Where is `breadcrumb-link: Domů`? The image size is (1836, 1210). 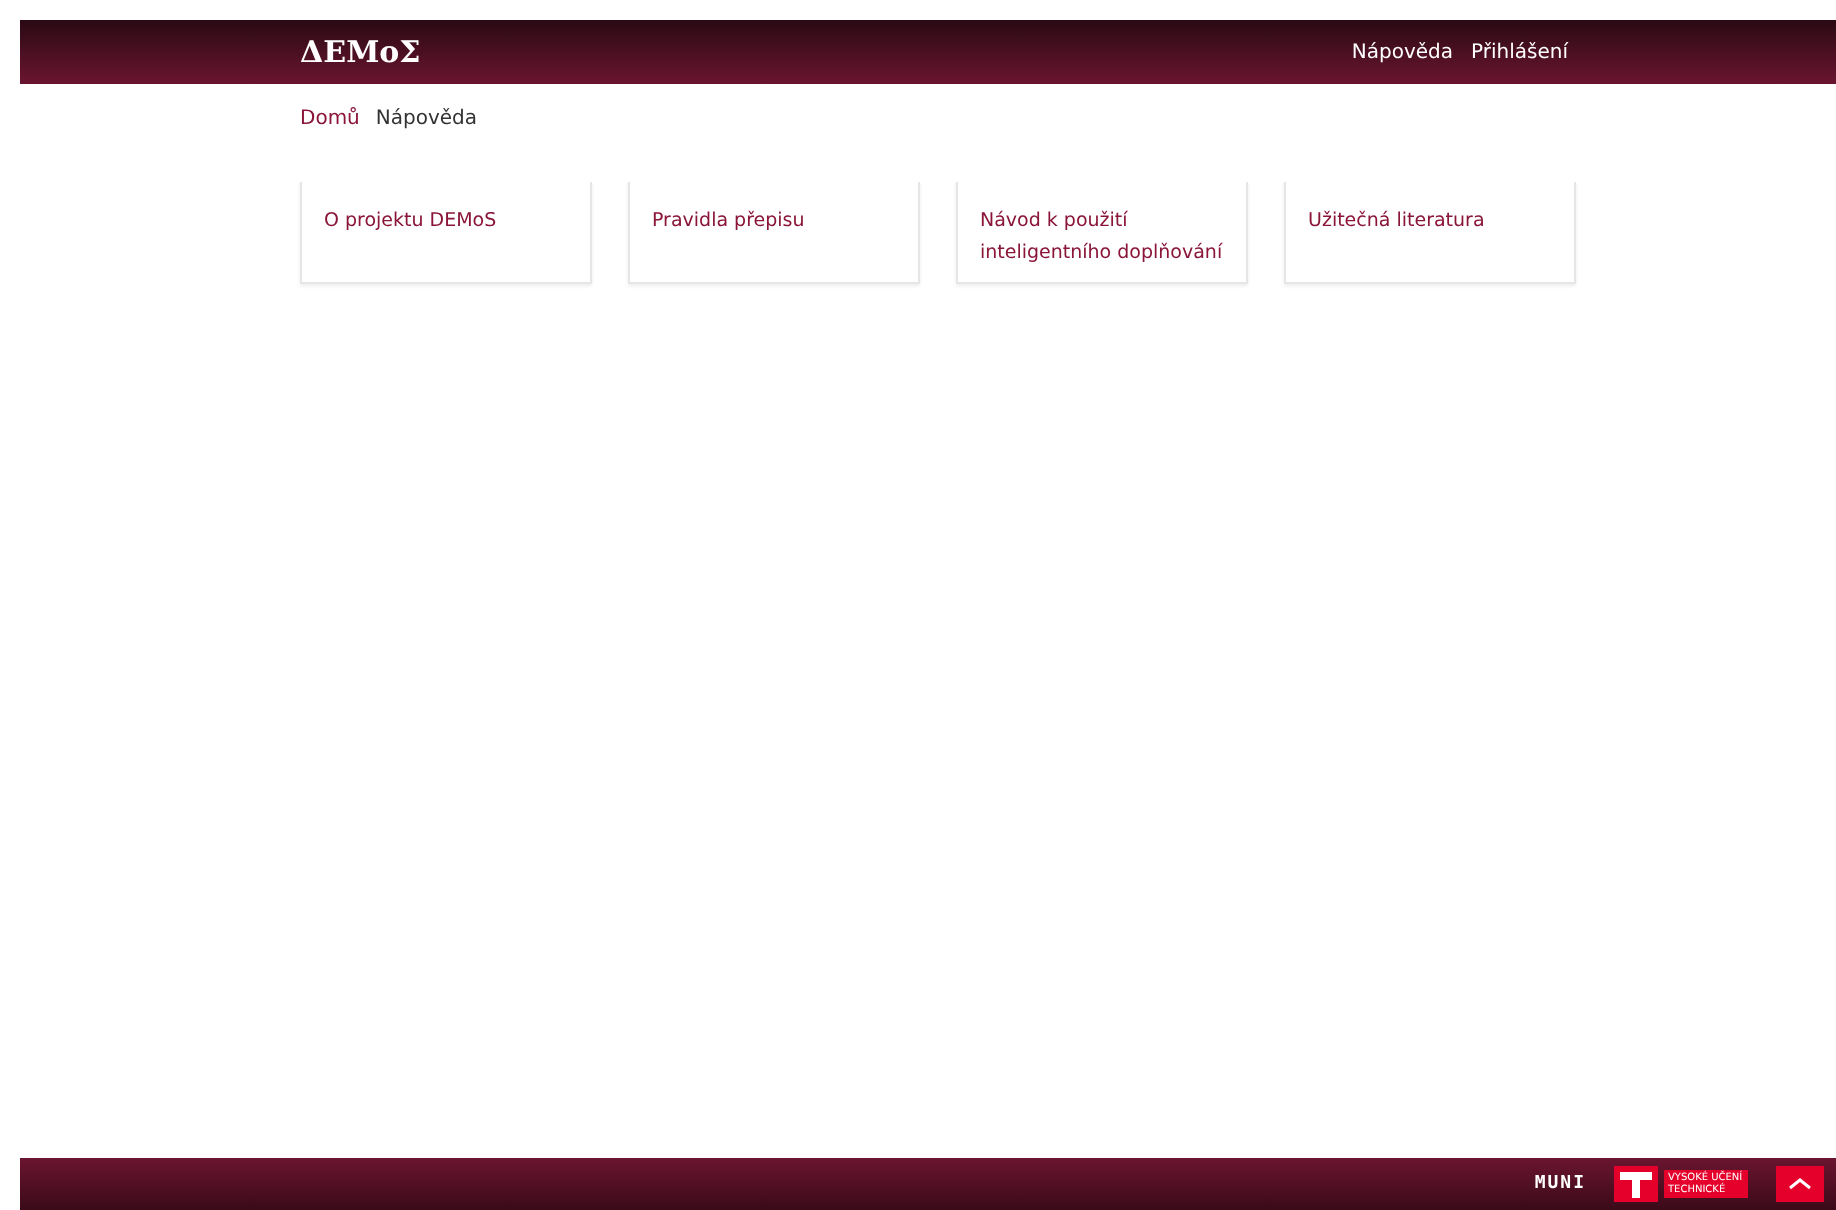 breadcrumb-link: Domů is located at coordinates (330, 118).